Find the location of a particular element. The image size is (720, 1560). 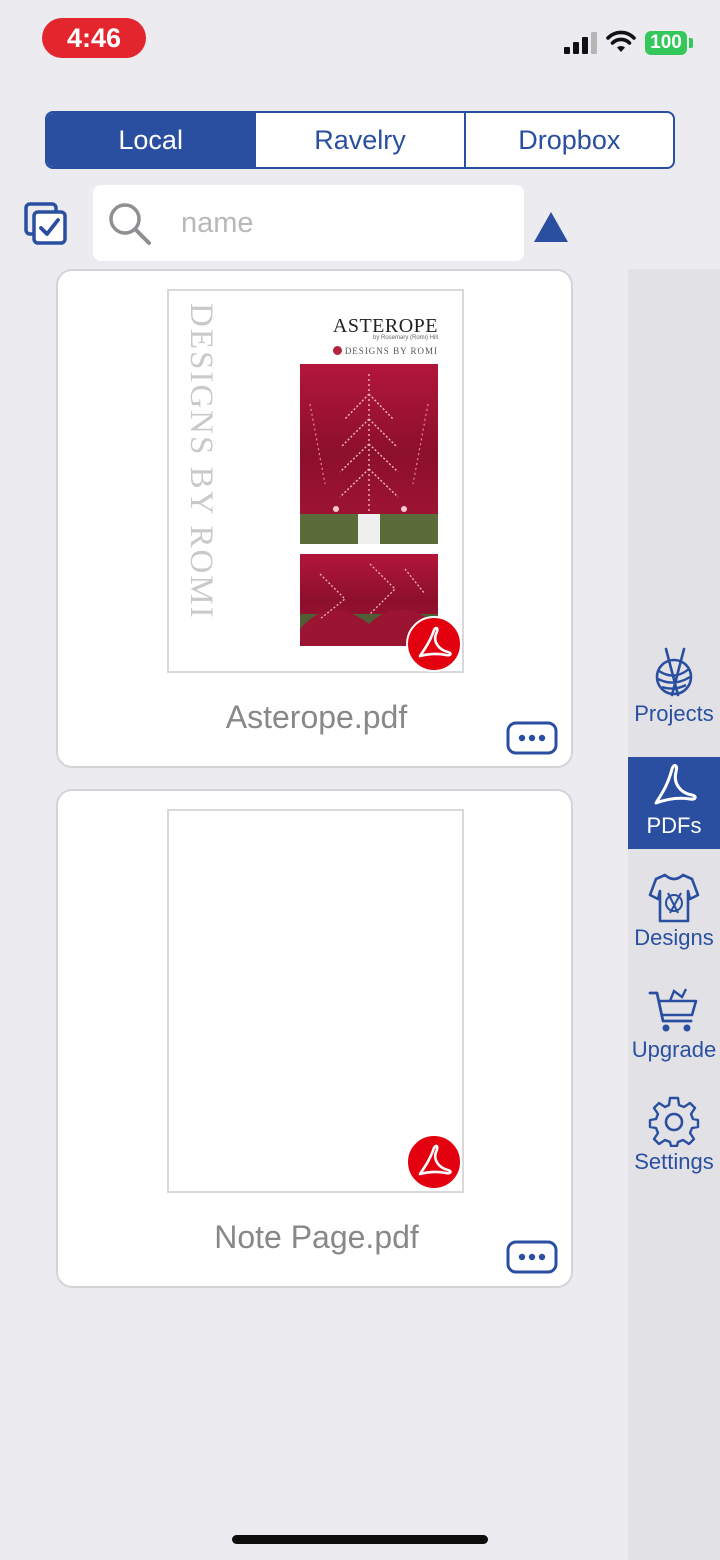

tab-ravelry: Ravelry is located at coordinates (361, 140).